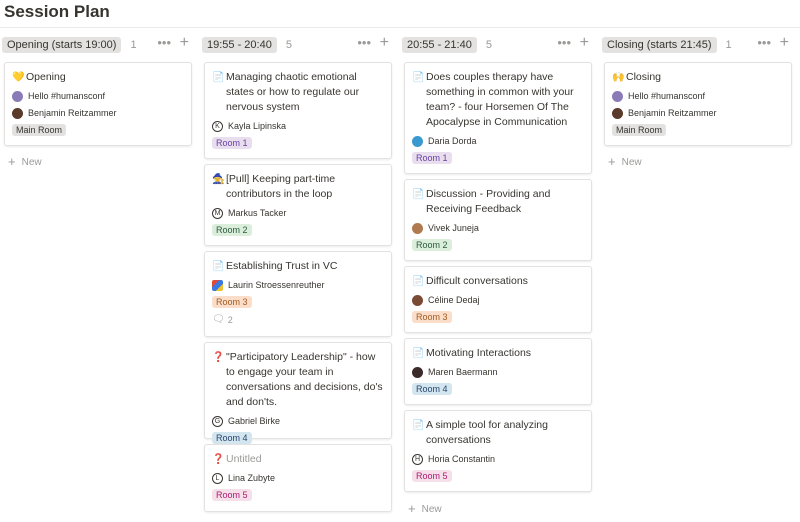 The height and width of the screenshot is (522, 800). Describe the element at coordinates (298, 319) in the screenshot. I see `comment-count: 🗨 2` at that location.